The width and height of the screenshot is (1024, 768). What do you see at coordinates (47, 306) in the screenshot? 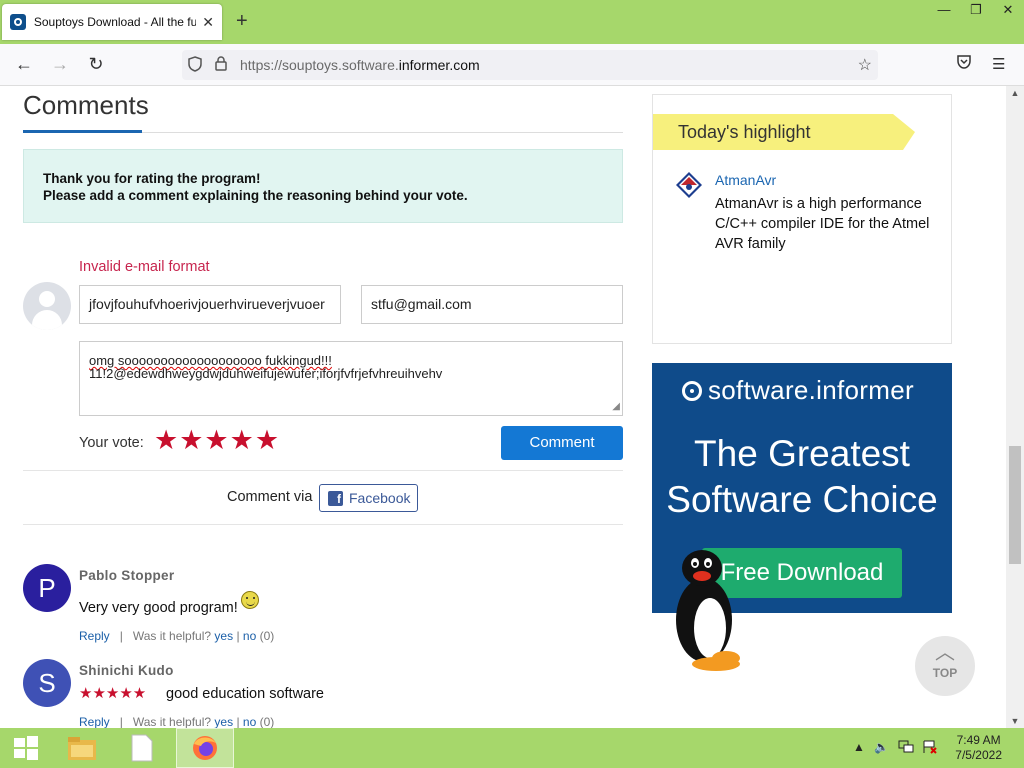
I see `user-avatar-icon` at bounding box center [47, 306].